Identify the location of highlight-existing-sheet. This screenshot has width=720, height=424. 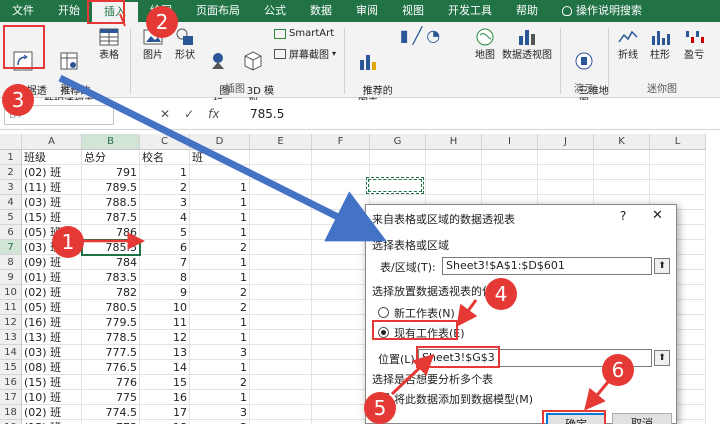
(415, 330).